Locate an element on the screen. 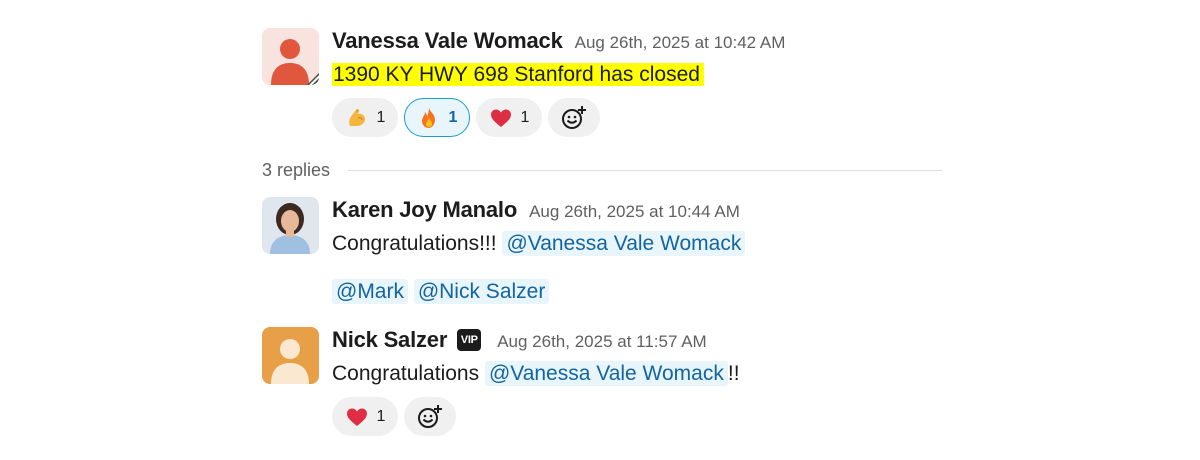 The image size is (1200, 460). replies-count: 3 replies is located at coordinates (296, 170).